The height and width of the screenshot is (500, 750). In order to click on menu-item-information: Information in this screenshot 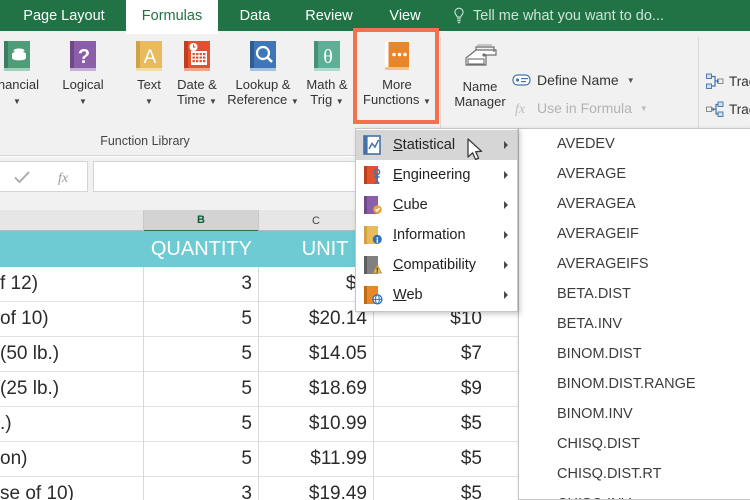, I will do `click(436, 235)`.